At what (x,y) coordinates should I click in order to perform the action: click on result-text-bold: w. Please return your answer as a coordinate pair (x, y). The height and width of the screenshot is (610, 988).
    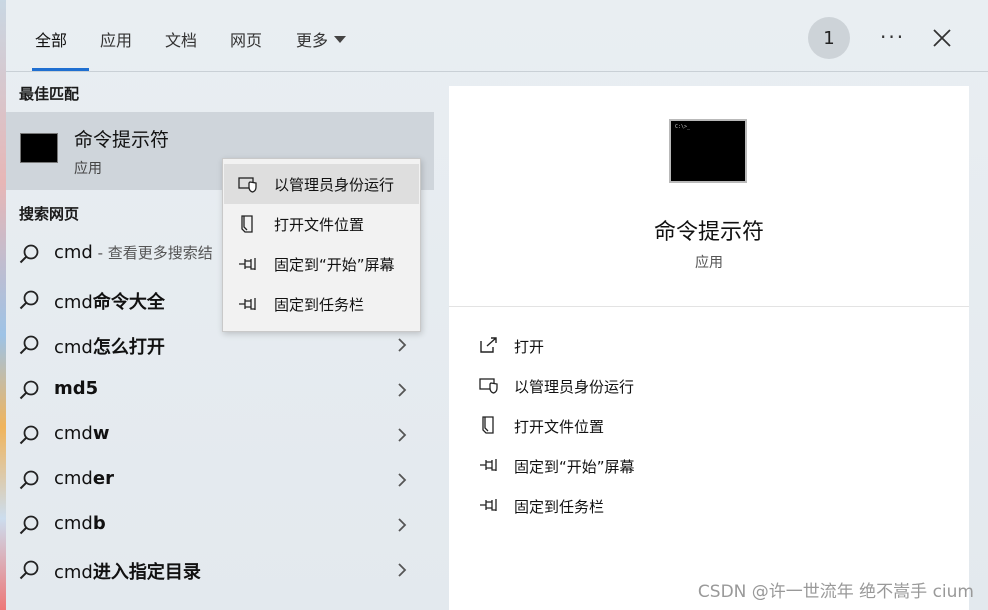
    Looking at the image, I should click on (101, 433).